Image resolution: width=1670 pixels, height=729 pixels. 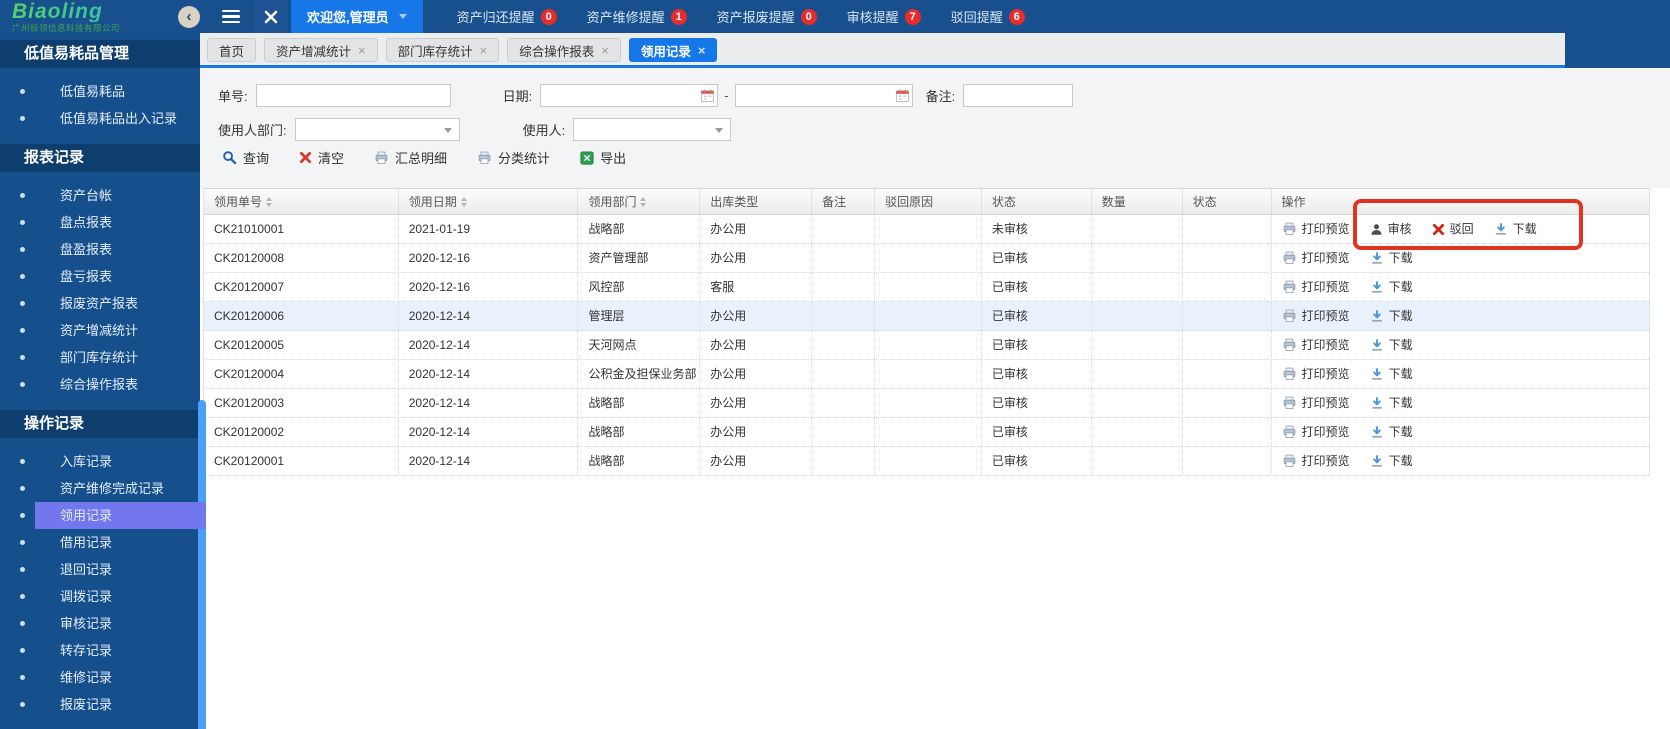 What do you see at coordinates (100, 650) in the screenshot?
I see `sidebar-item: 转存记录` at bounding box center [100, 650].